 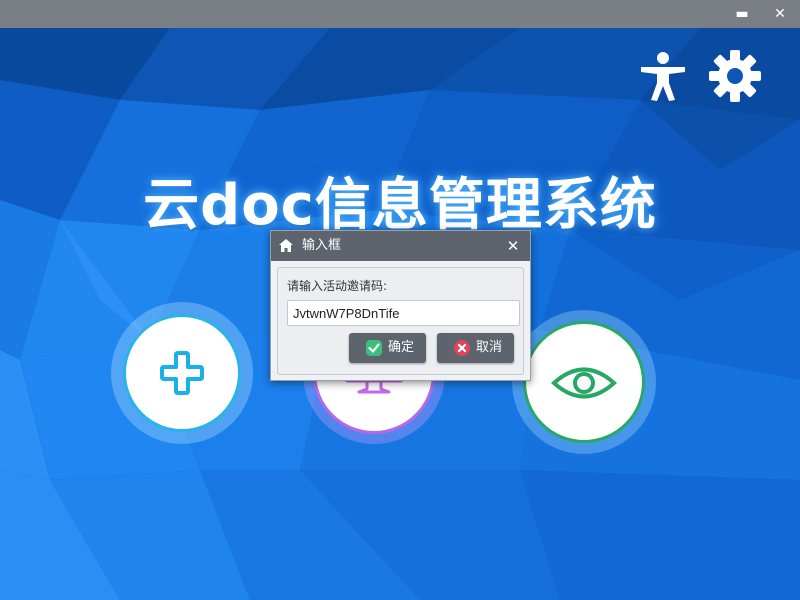 What do you see at coordinates (663, 76) in the screenshot?
I see `accessibility-icon` at bounding box center [663, 76].